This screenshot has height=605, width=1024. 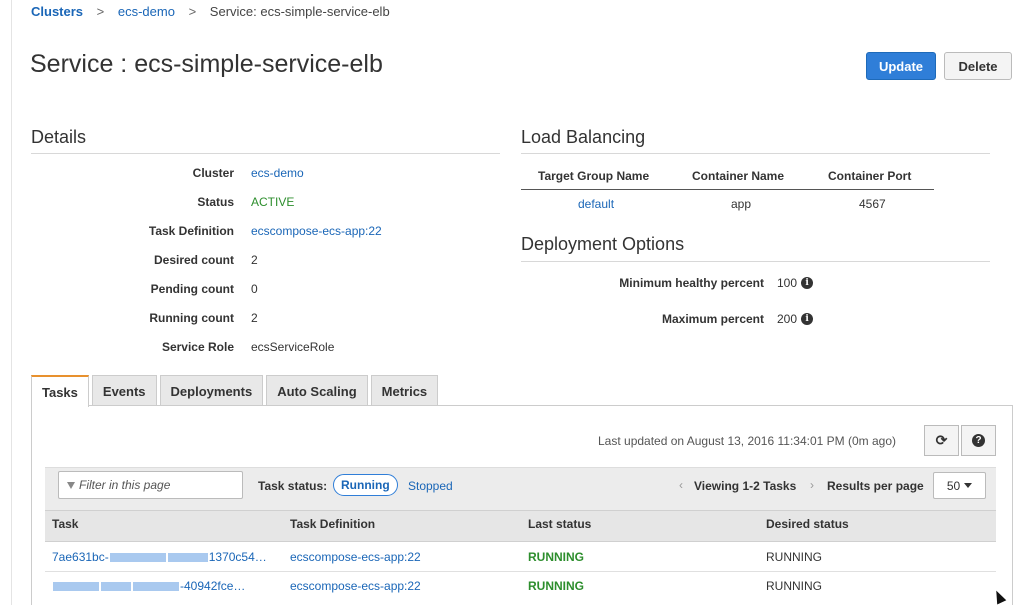 I want to click on results-per-page-value: 50, so click(x=953, y=485).